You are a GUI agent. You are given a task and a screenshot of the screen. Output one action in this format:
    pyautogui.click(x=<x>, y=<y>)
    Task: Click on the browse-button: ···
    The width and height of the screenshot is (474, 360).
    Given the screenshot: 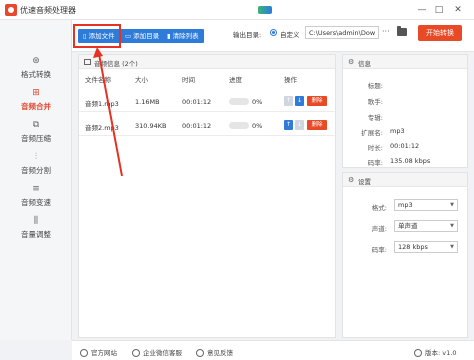 What is the action you would take?
    pyautogui.click(x=386, y=31)
    